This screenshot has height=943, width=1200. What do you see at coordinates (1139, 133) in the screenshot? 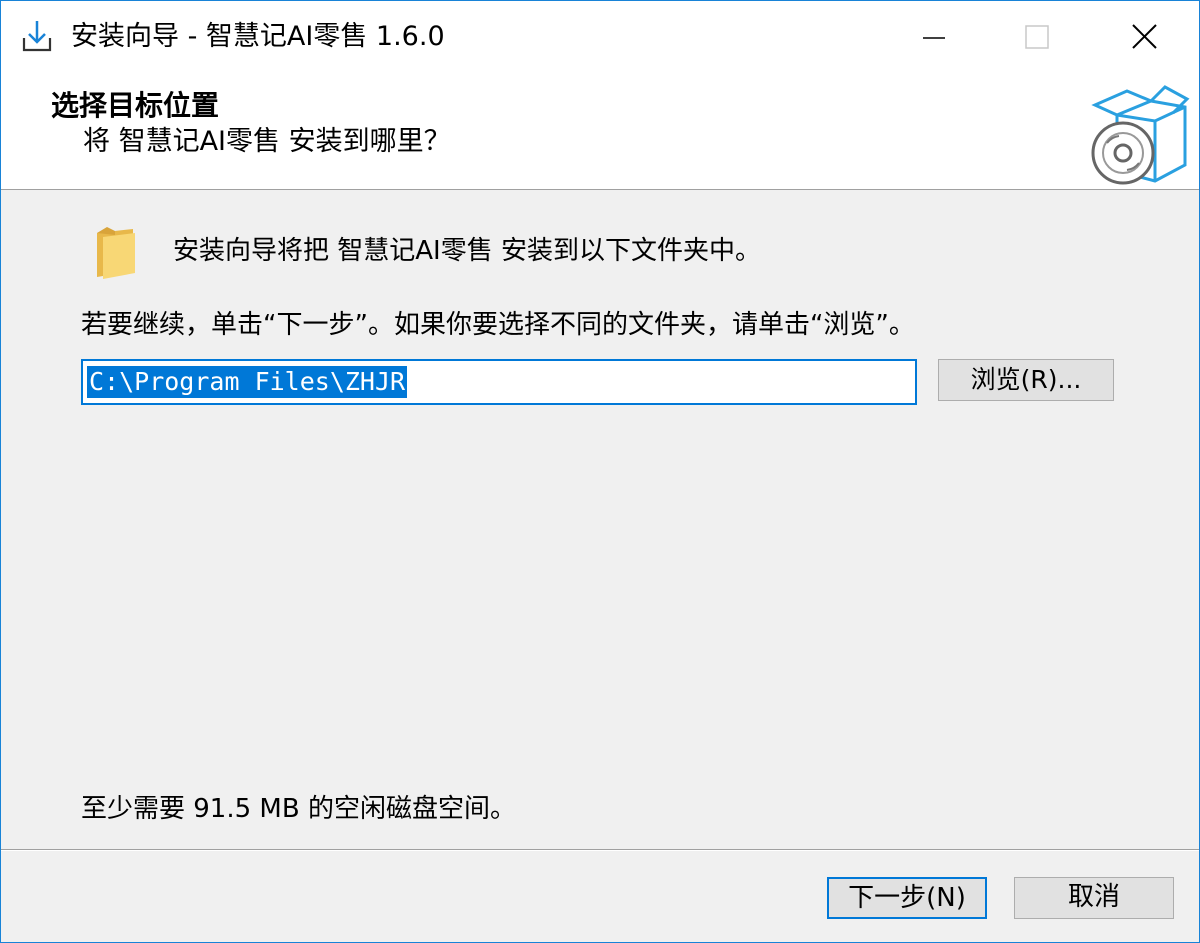
I see `package-disc-icon` at bounding box center [1139, 133].